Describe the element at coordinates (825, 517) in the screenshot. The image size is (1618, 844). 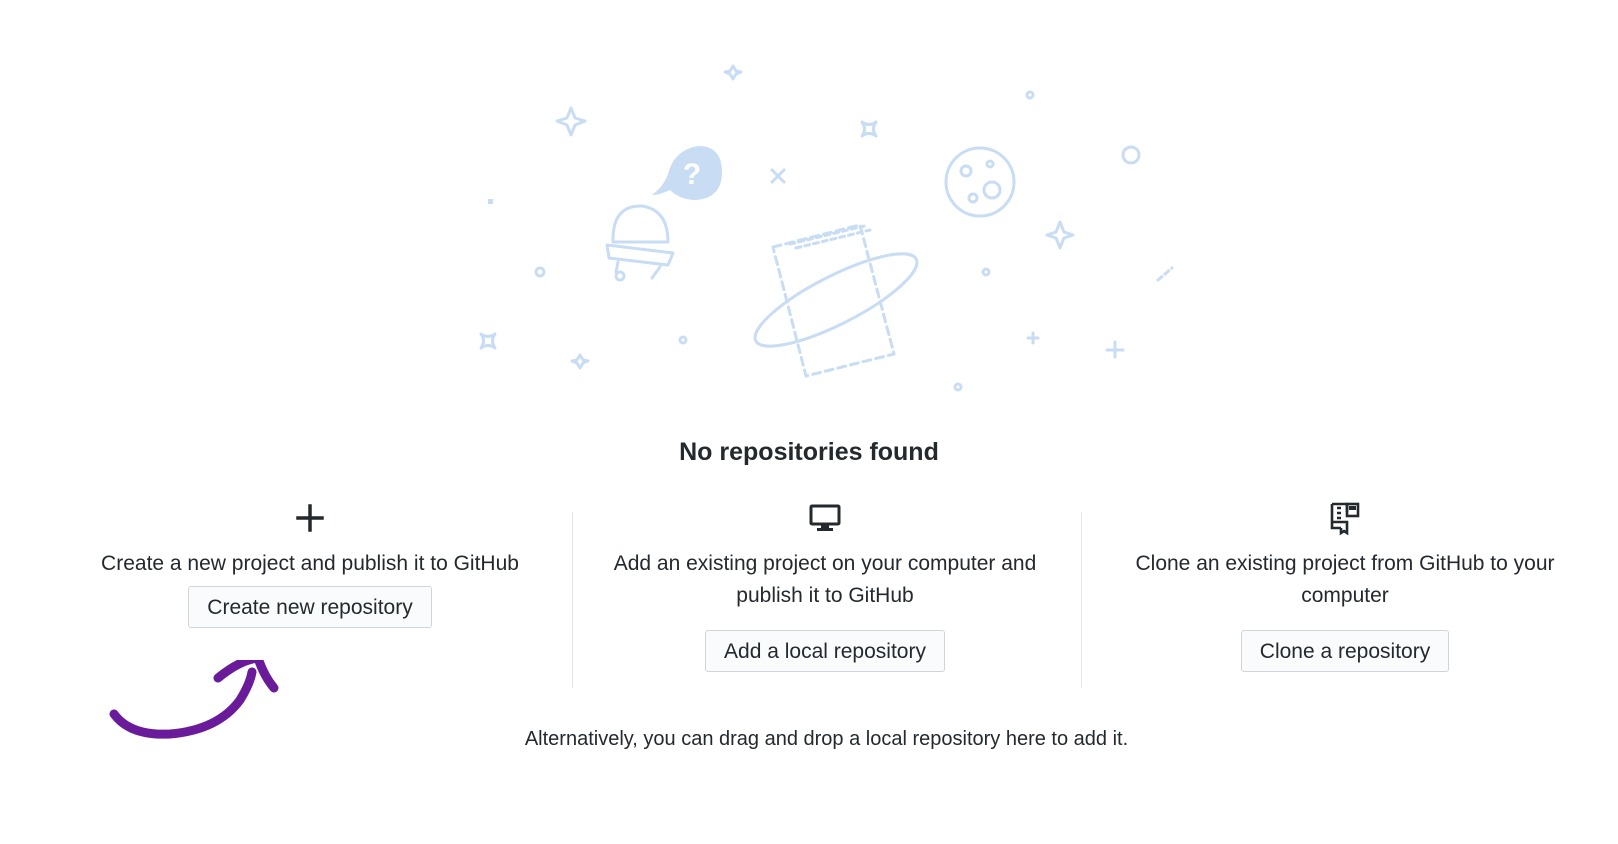
I see `desktop-computer-icon` at that location.